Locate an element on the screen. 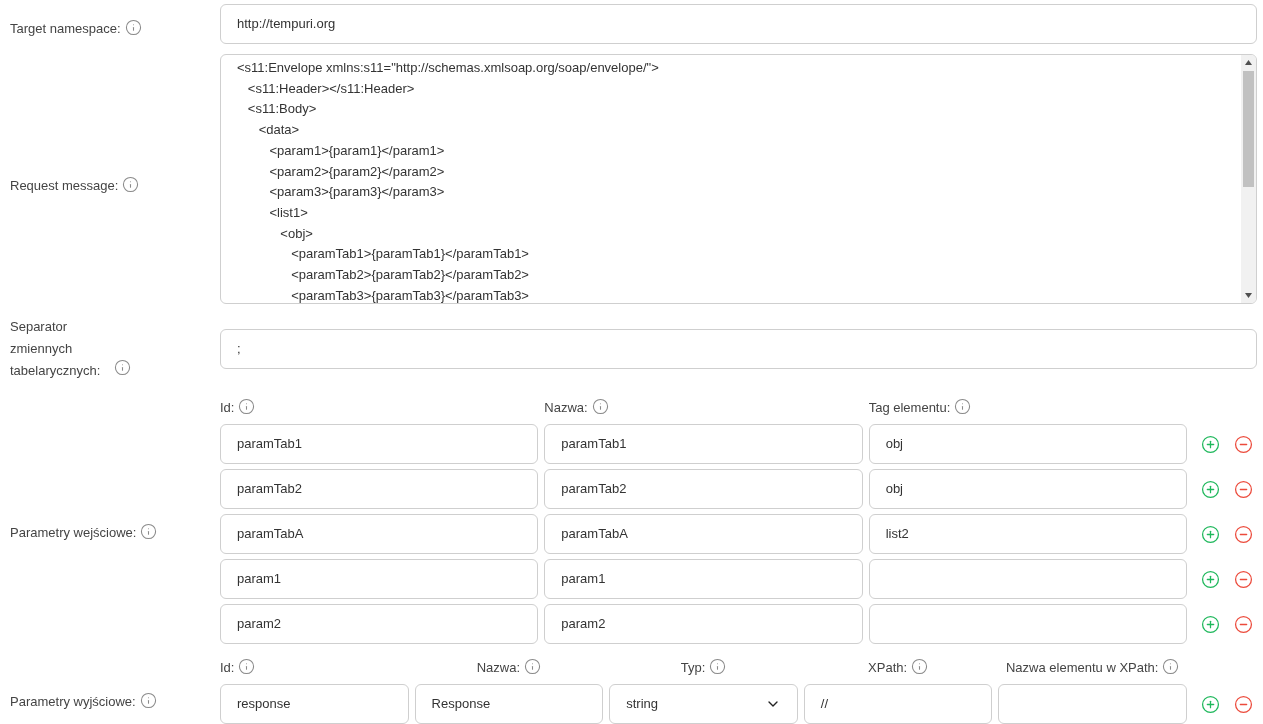 The width and height of the screenshot is (1263, 724). type-select: string is located at coordinates (703, 704).